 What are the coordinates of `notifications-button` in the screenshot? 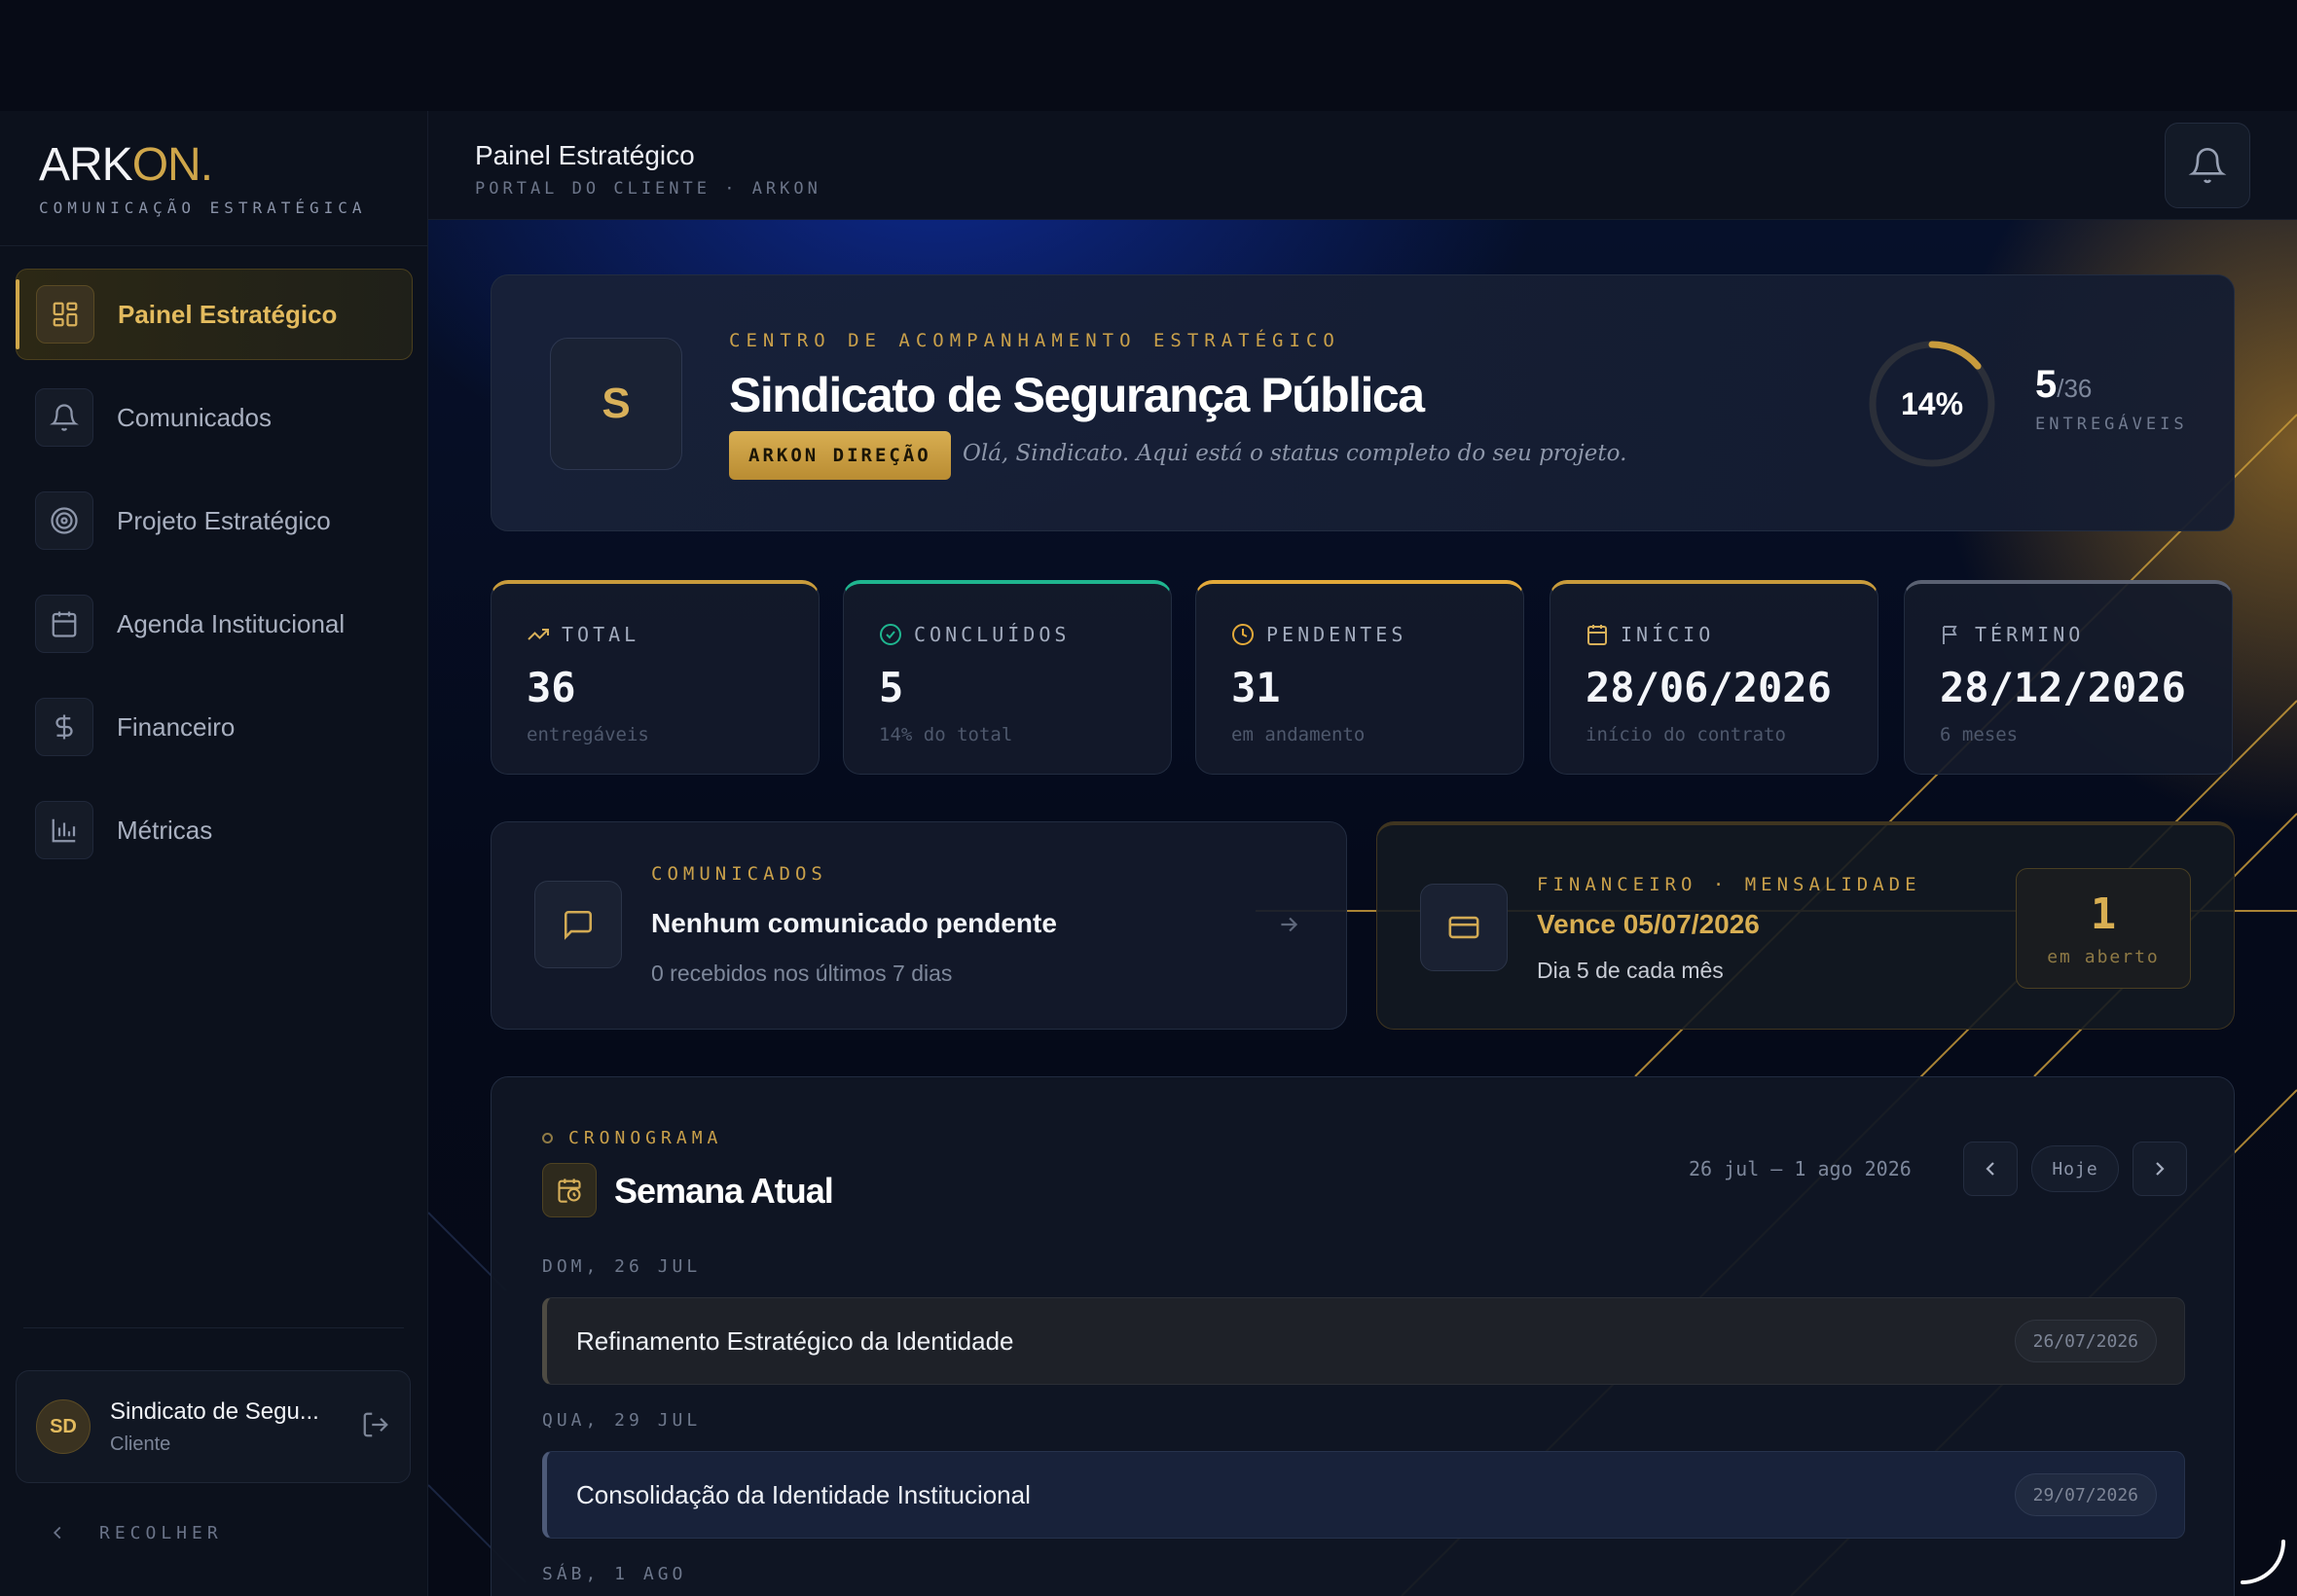 It's located at (2207, 165).